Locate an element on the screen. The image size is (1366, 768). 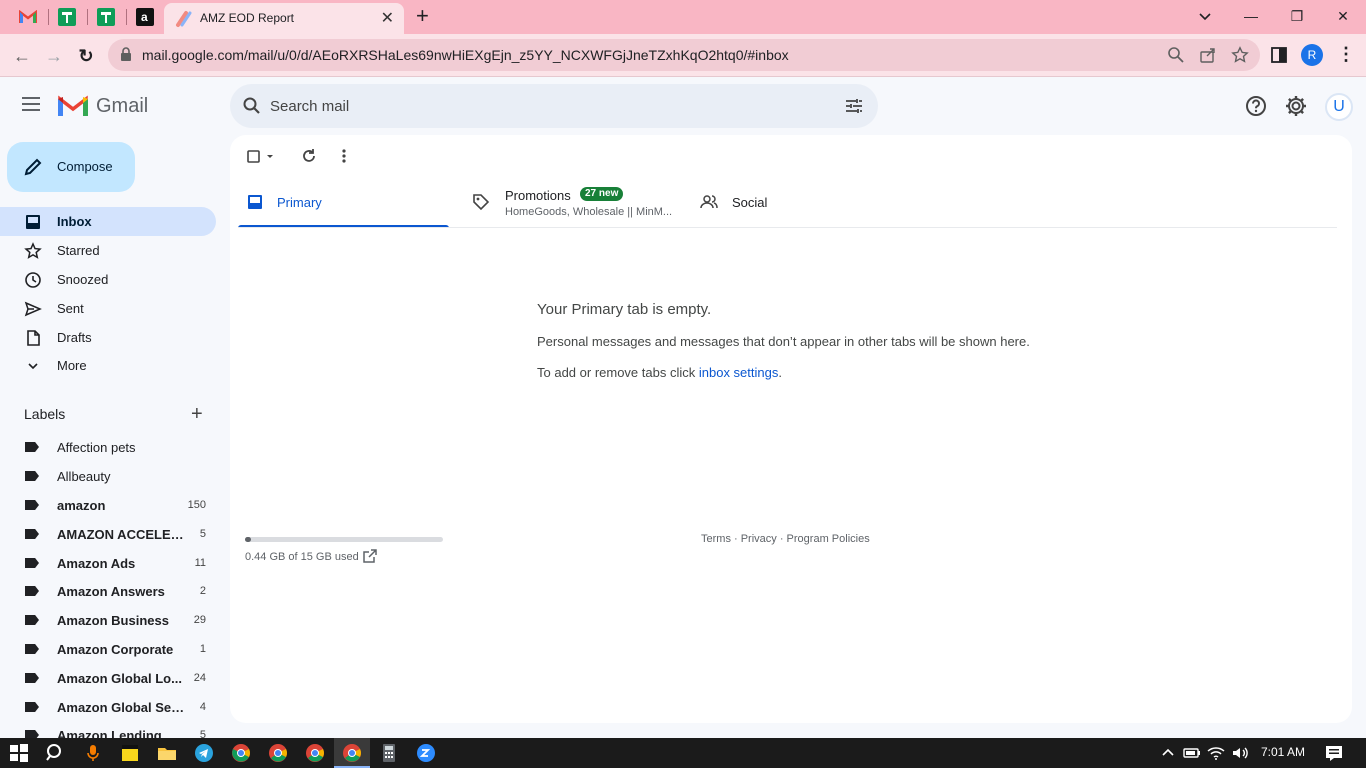
label-item: Affection pets is located at coordinates (108, 447).